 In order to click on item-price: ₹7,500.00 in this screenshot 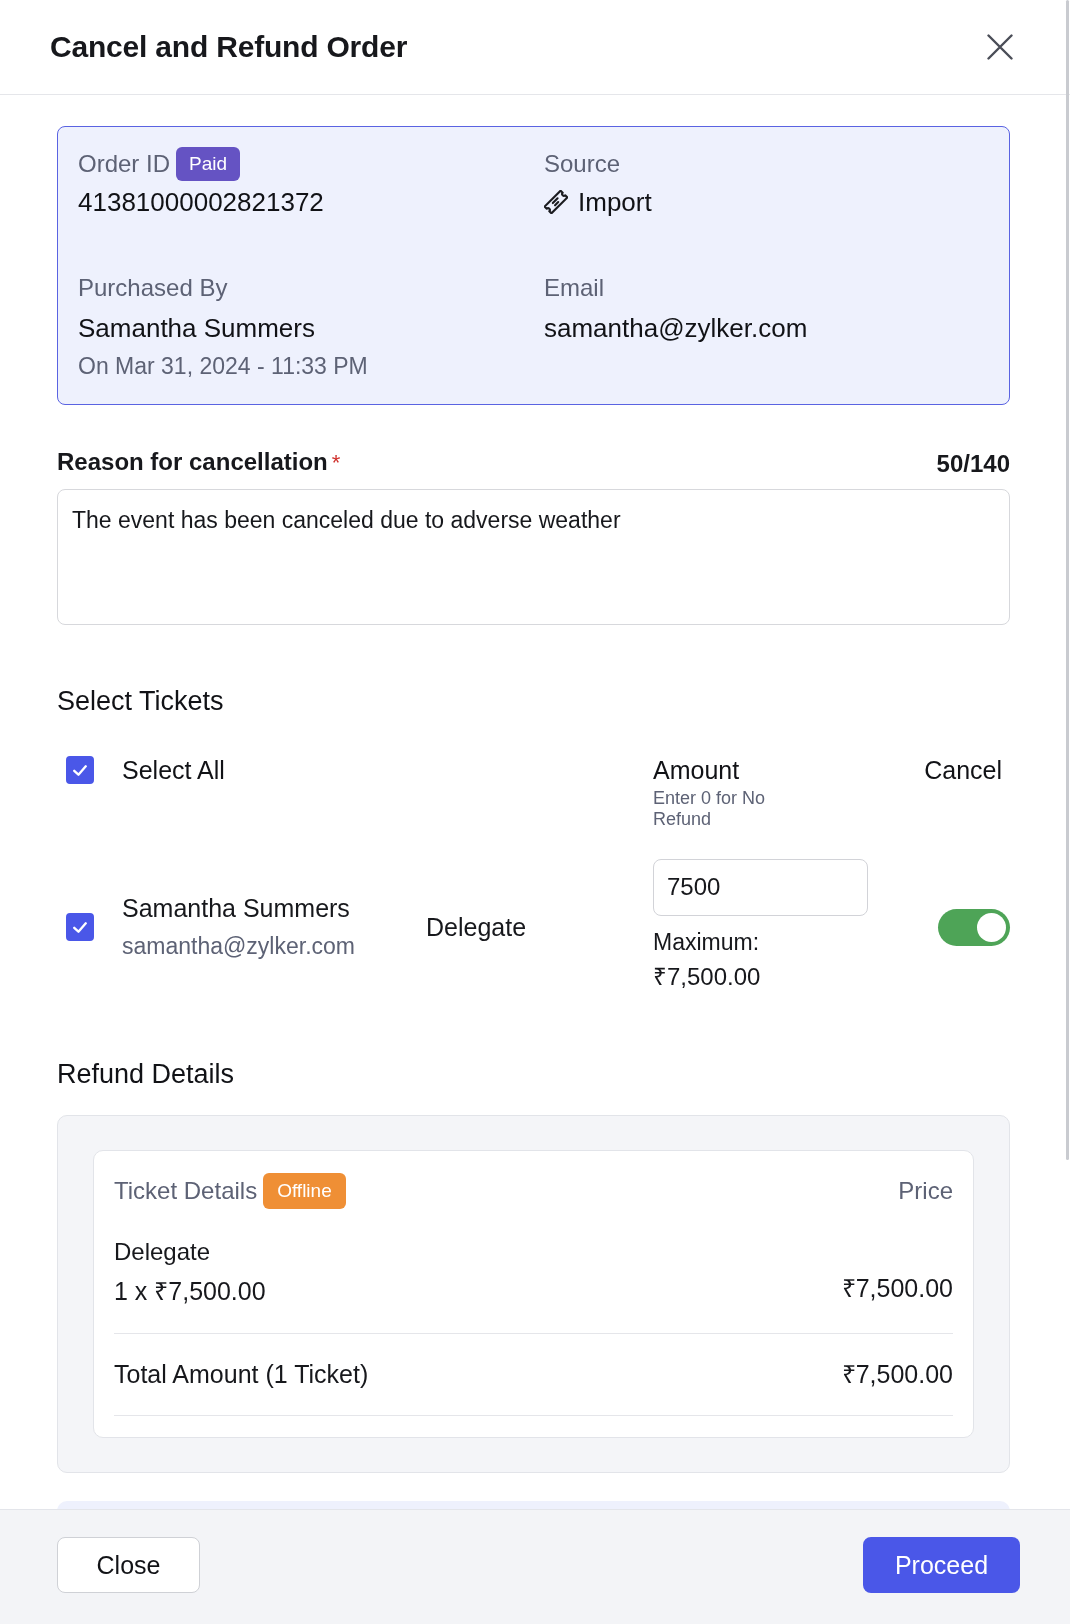, I will do `click(897, 1288)`.